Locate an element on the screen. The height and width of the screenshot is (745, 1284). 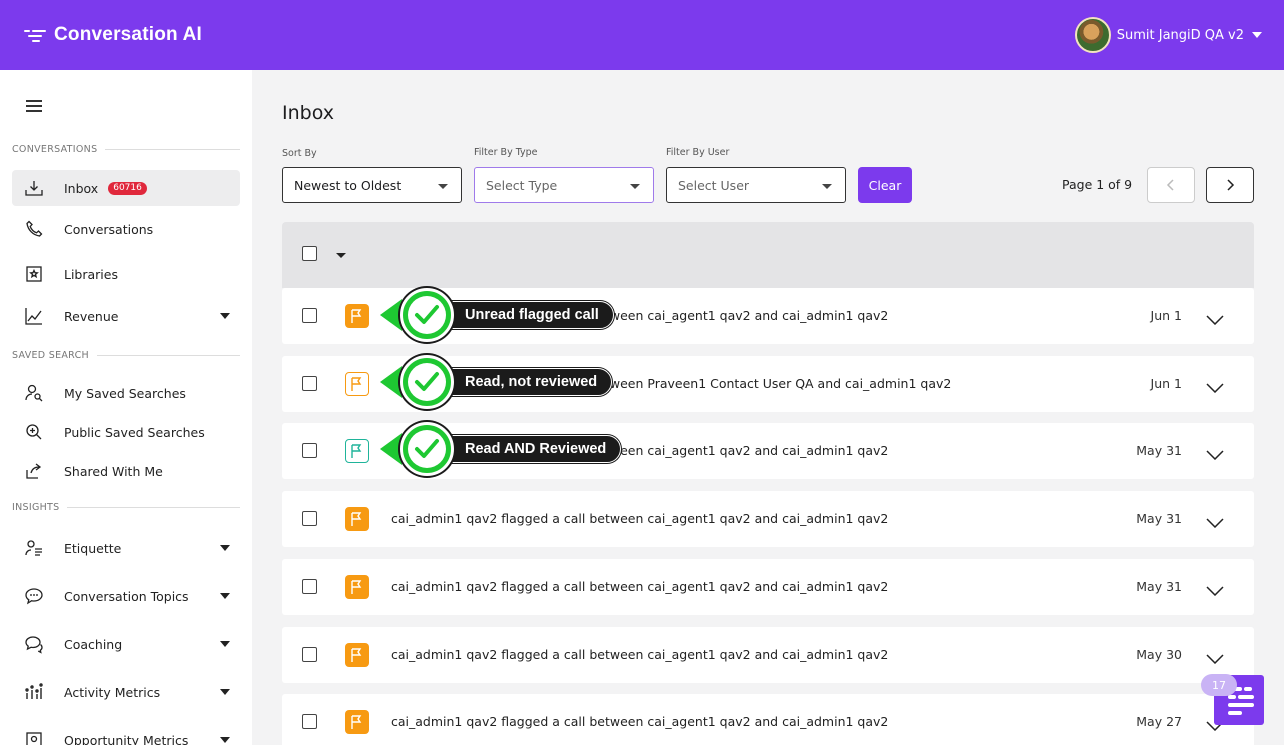
sidebar-item-coaching: Coaching is located at coordinates (126, 644).